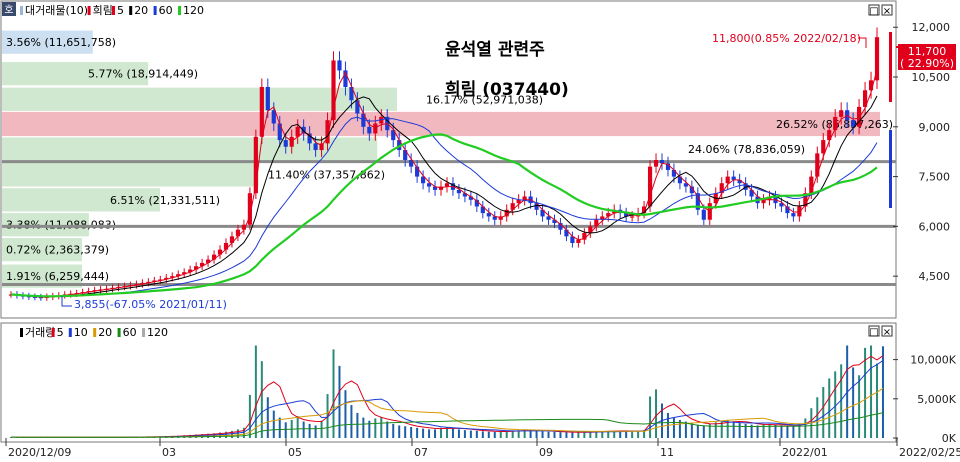  Describe the element at coordinates (507, 90) in the screenshot. I see `chart-subtitle: 희림 (037440)` at that location.